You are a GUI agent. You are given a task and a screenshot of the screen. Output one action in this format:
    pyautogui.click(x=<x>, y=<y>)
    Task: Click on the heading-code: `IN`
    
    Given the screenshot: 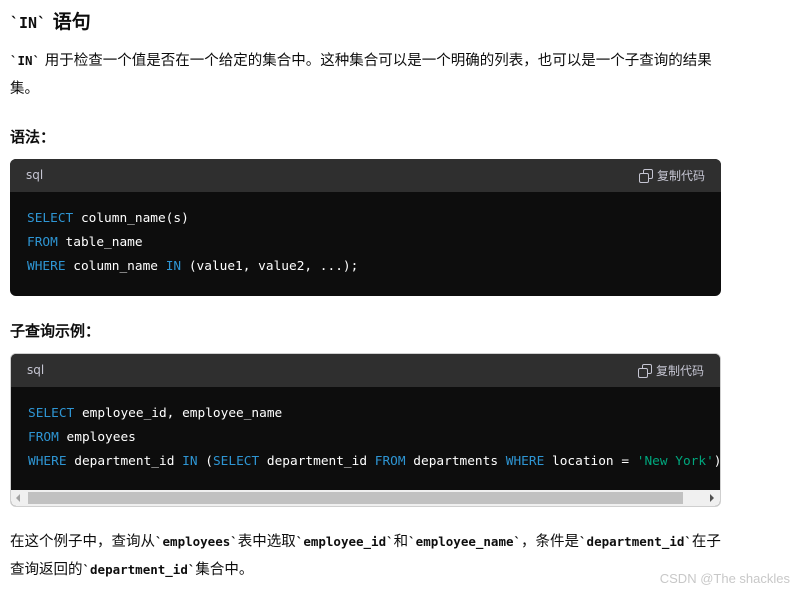 What is the action you would take?
    pyautogui.click(x=28, y=23)
    